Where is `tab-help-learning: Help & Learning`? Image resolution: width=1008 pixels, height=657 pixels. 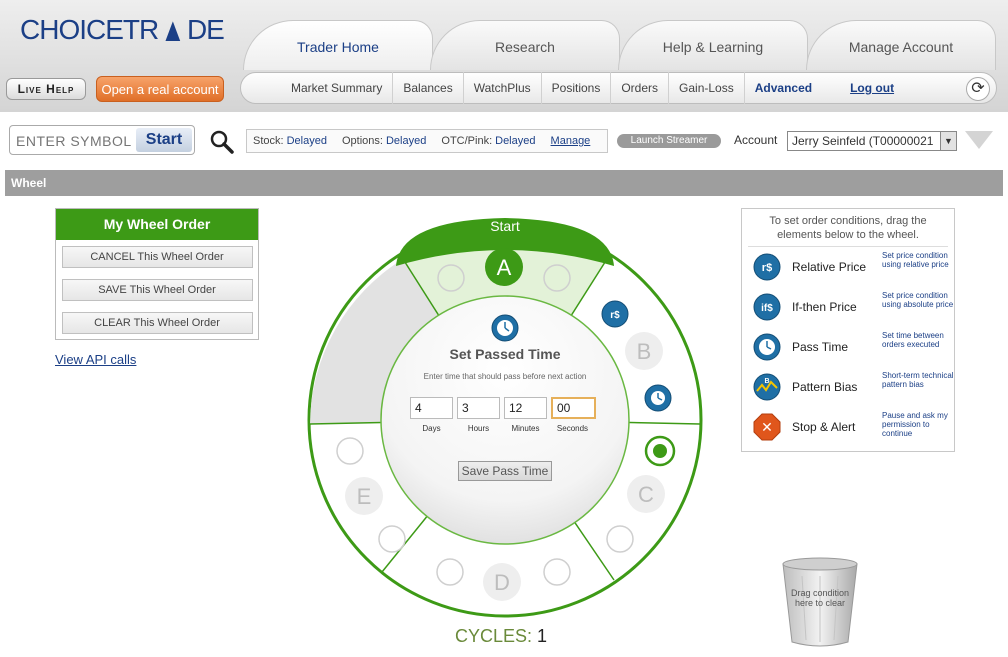
tab-help-learning: Help & Learning is located at coordinates (713, 45).